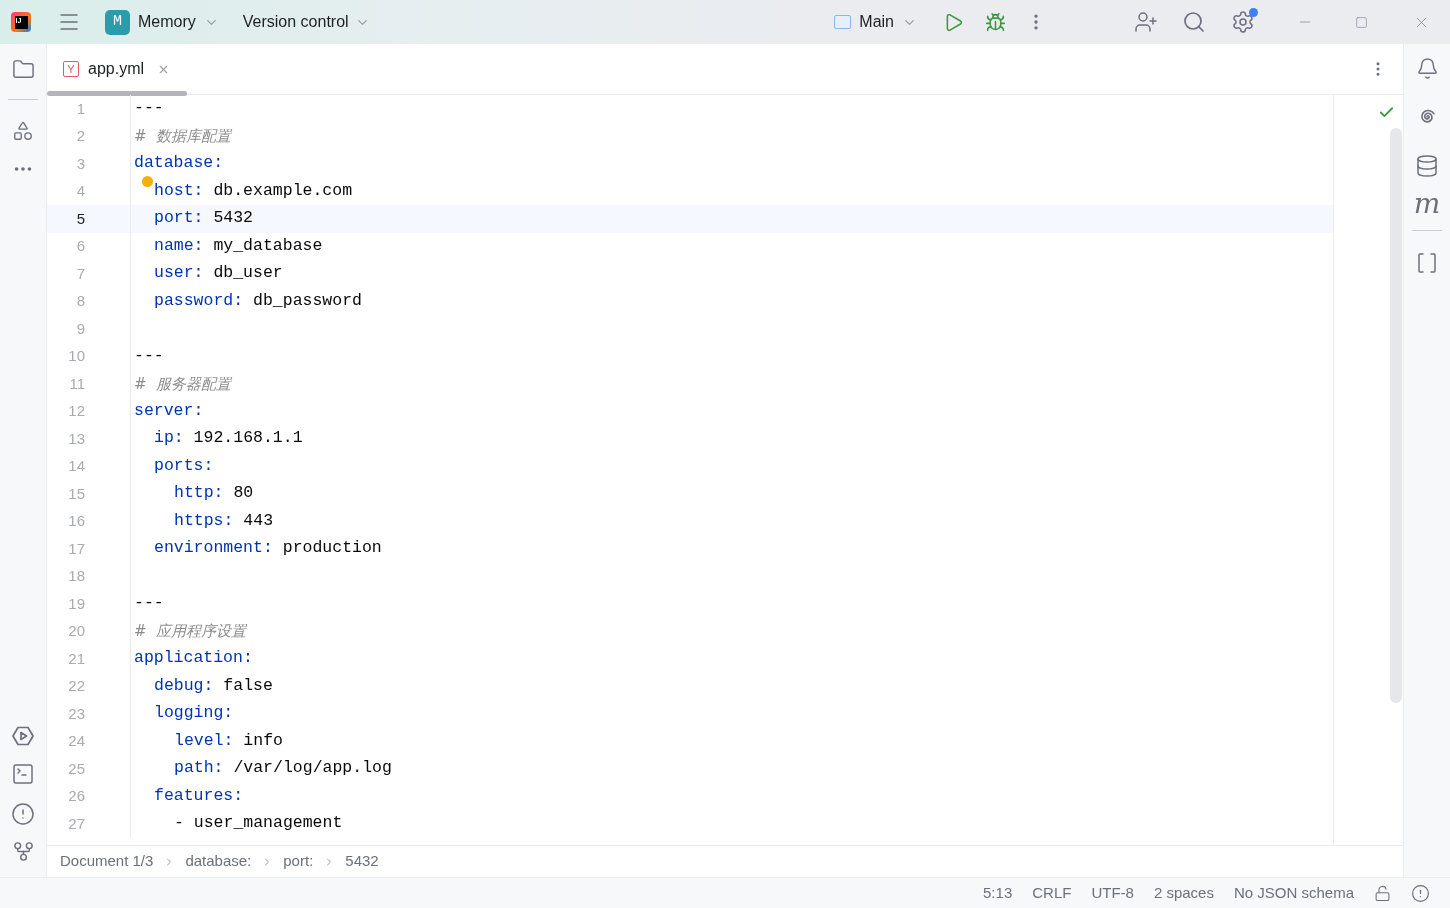 The height and width of the screenshot is (908, 1450). What do you see at coordinates (258, 823) in the screenshot?
I see `code-text: - user_management` at bounding box center [258, 823].